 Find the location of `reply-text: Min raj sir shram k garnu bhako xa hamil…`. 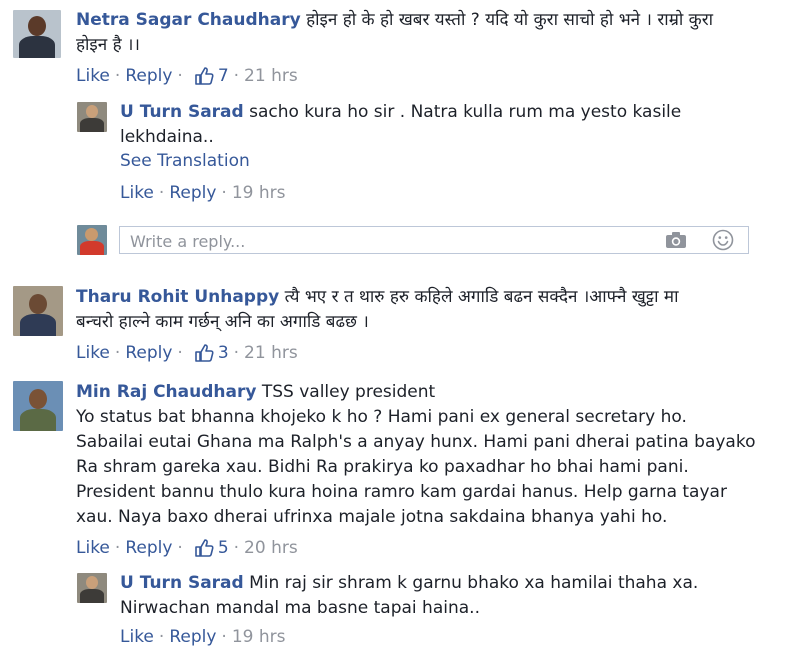

reply-text: Min raj sir shram k garnu bhako xa hamil… is located at coordinates (474, 583).